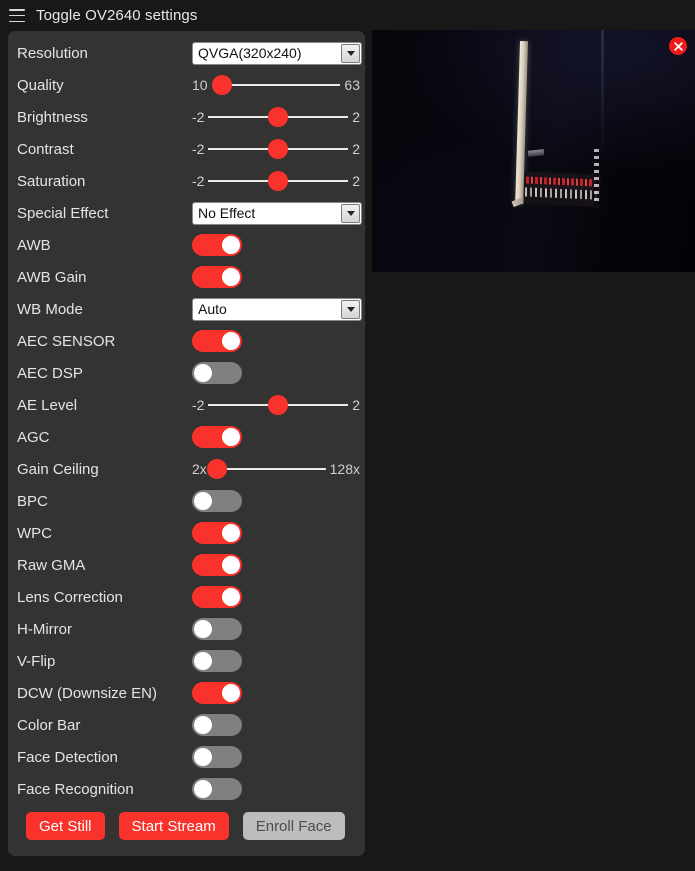 Image resolution: width=695 pixels, height=871 pixels. I want to click on get-still-button: Get Still, so click(65, 826).